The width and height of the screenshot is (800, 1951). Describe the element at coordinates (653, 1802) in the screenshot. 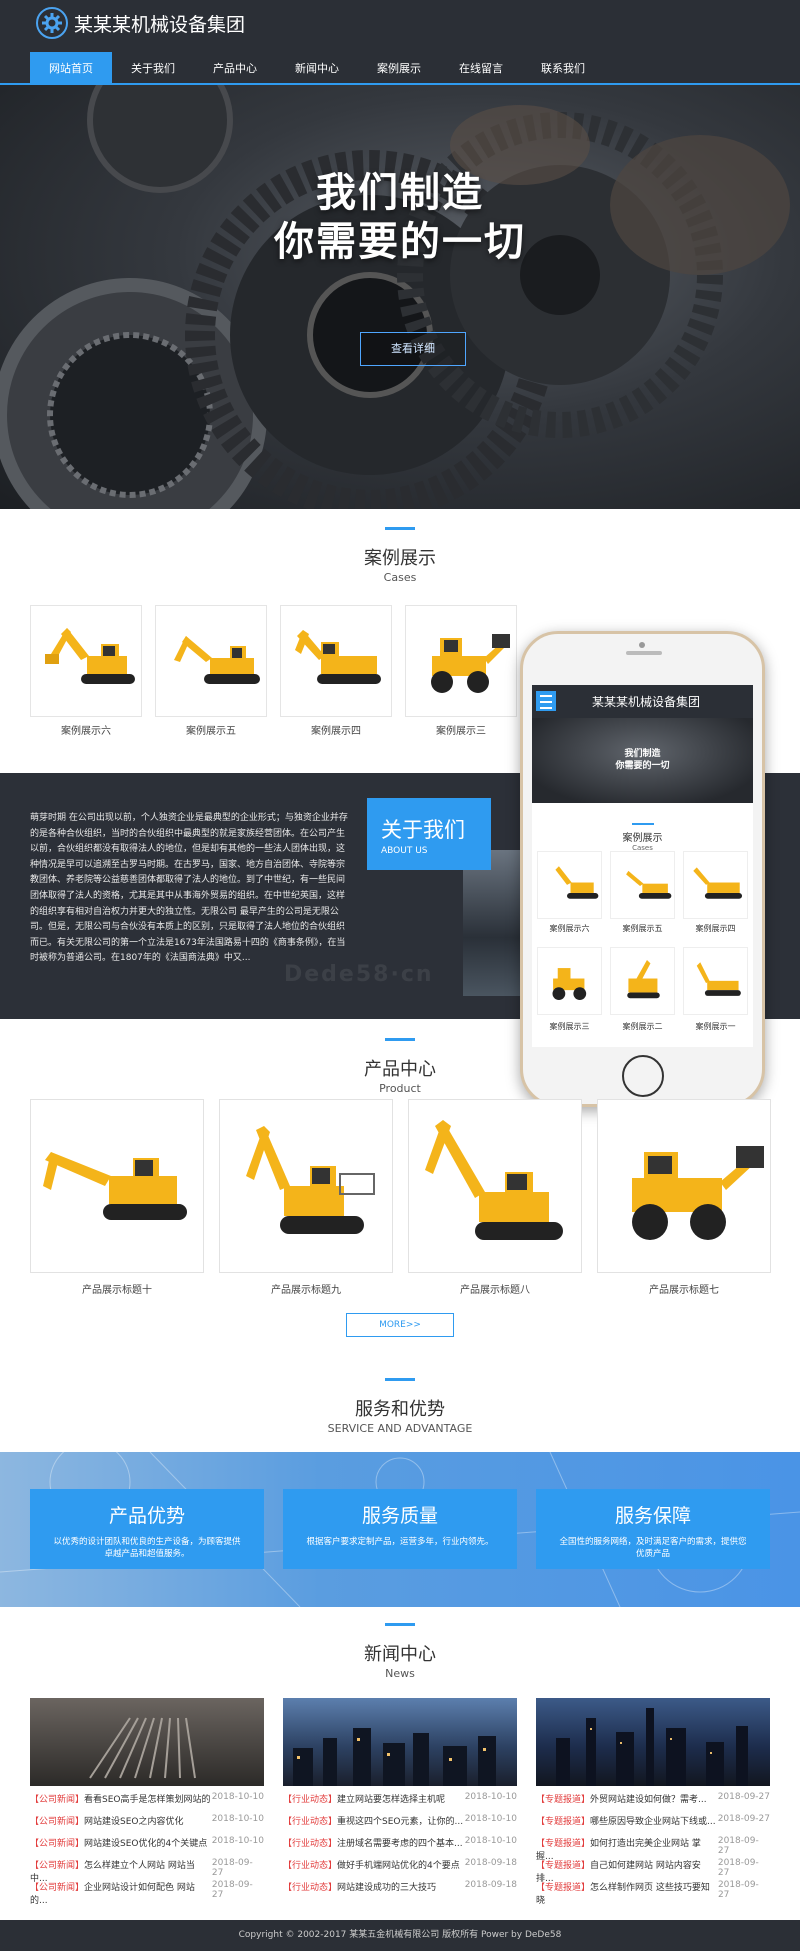

I see `news-item: 【专题报道】外贸网站建设如何做？需考... 2018-09-27` at that location.